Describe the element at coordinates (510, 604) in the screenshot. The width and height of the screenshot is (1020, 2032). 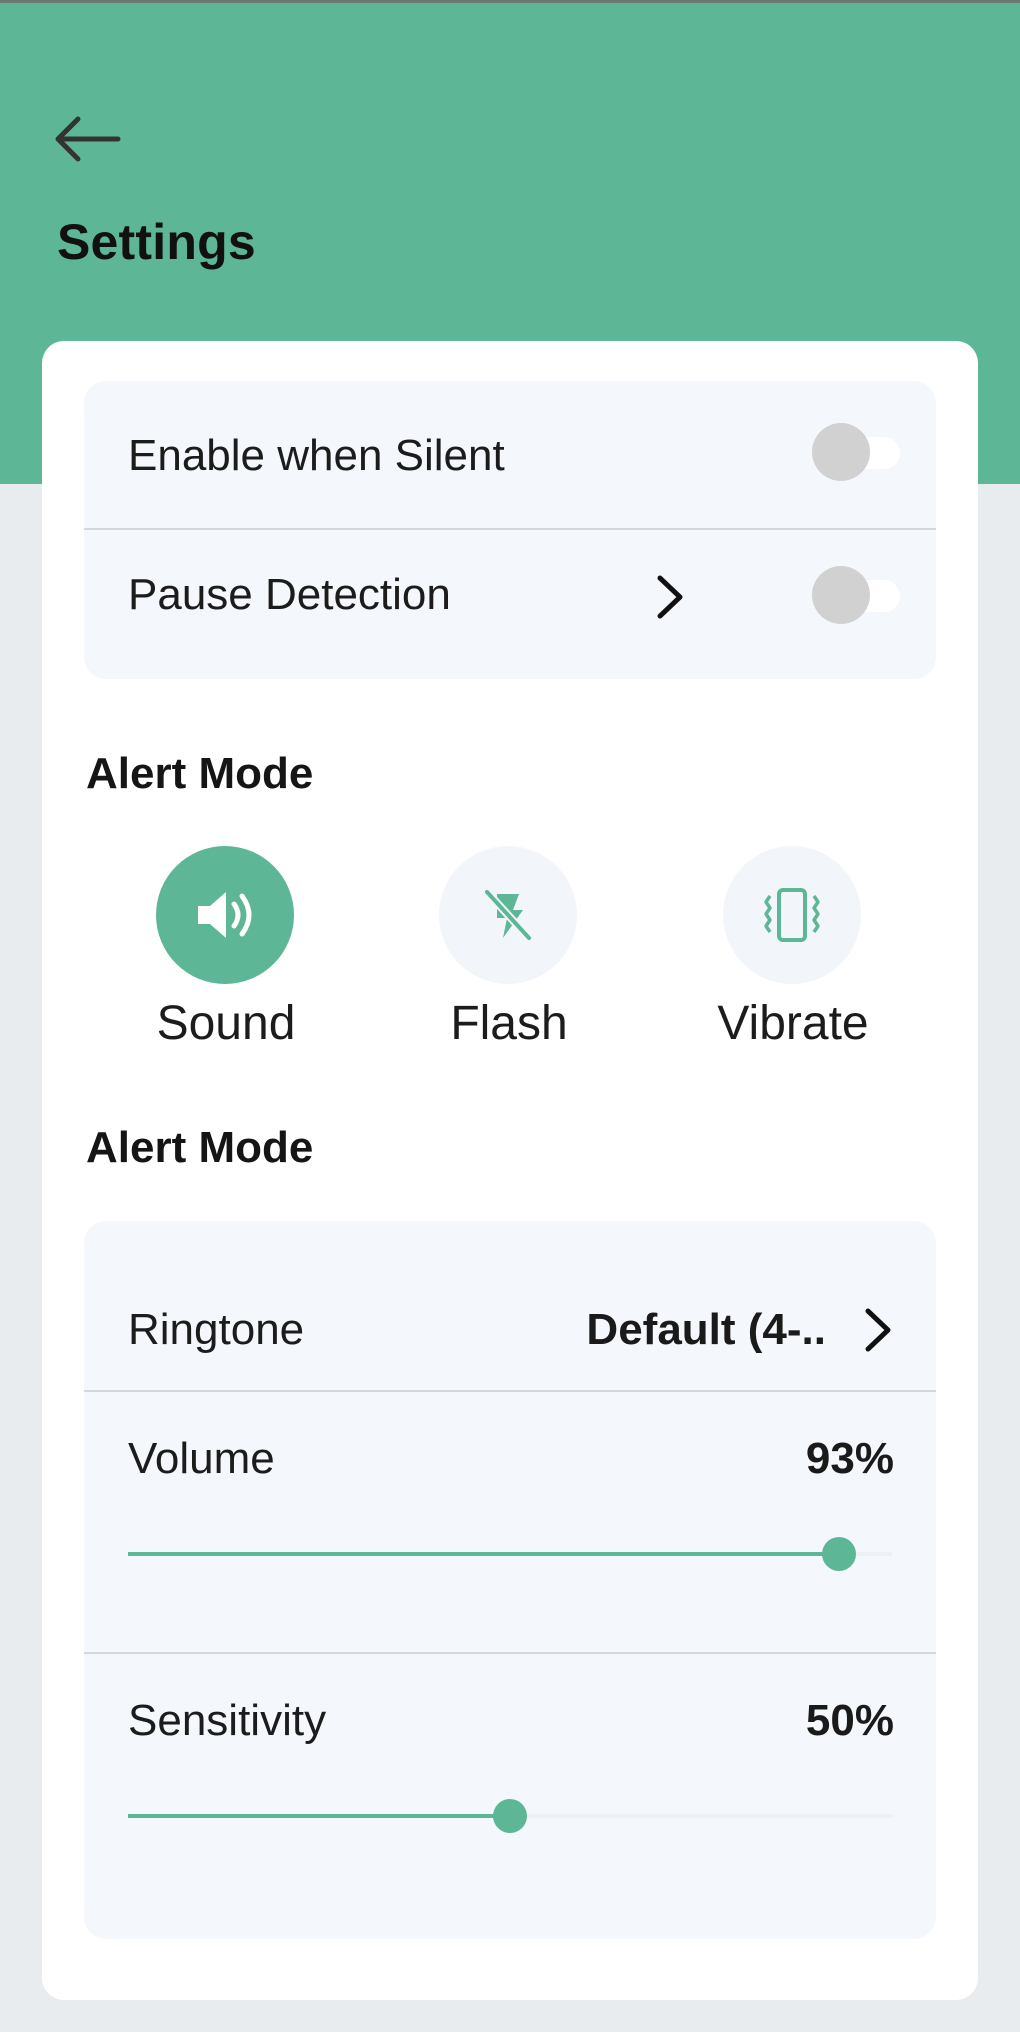
I see `pause-detection-row: Pause Detection` at that location.